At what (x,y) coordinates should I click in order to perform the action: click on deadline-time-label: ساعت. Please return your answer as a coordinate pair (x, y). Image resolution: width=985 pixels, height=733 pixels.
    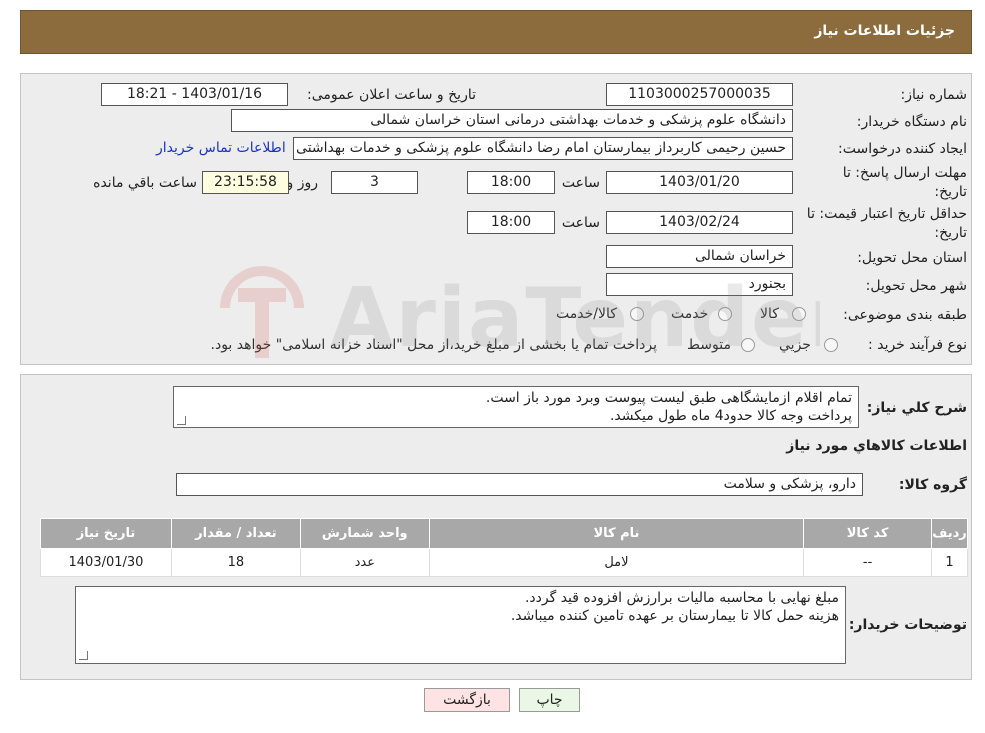
    Looking at the image, I should click on (580, 183).